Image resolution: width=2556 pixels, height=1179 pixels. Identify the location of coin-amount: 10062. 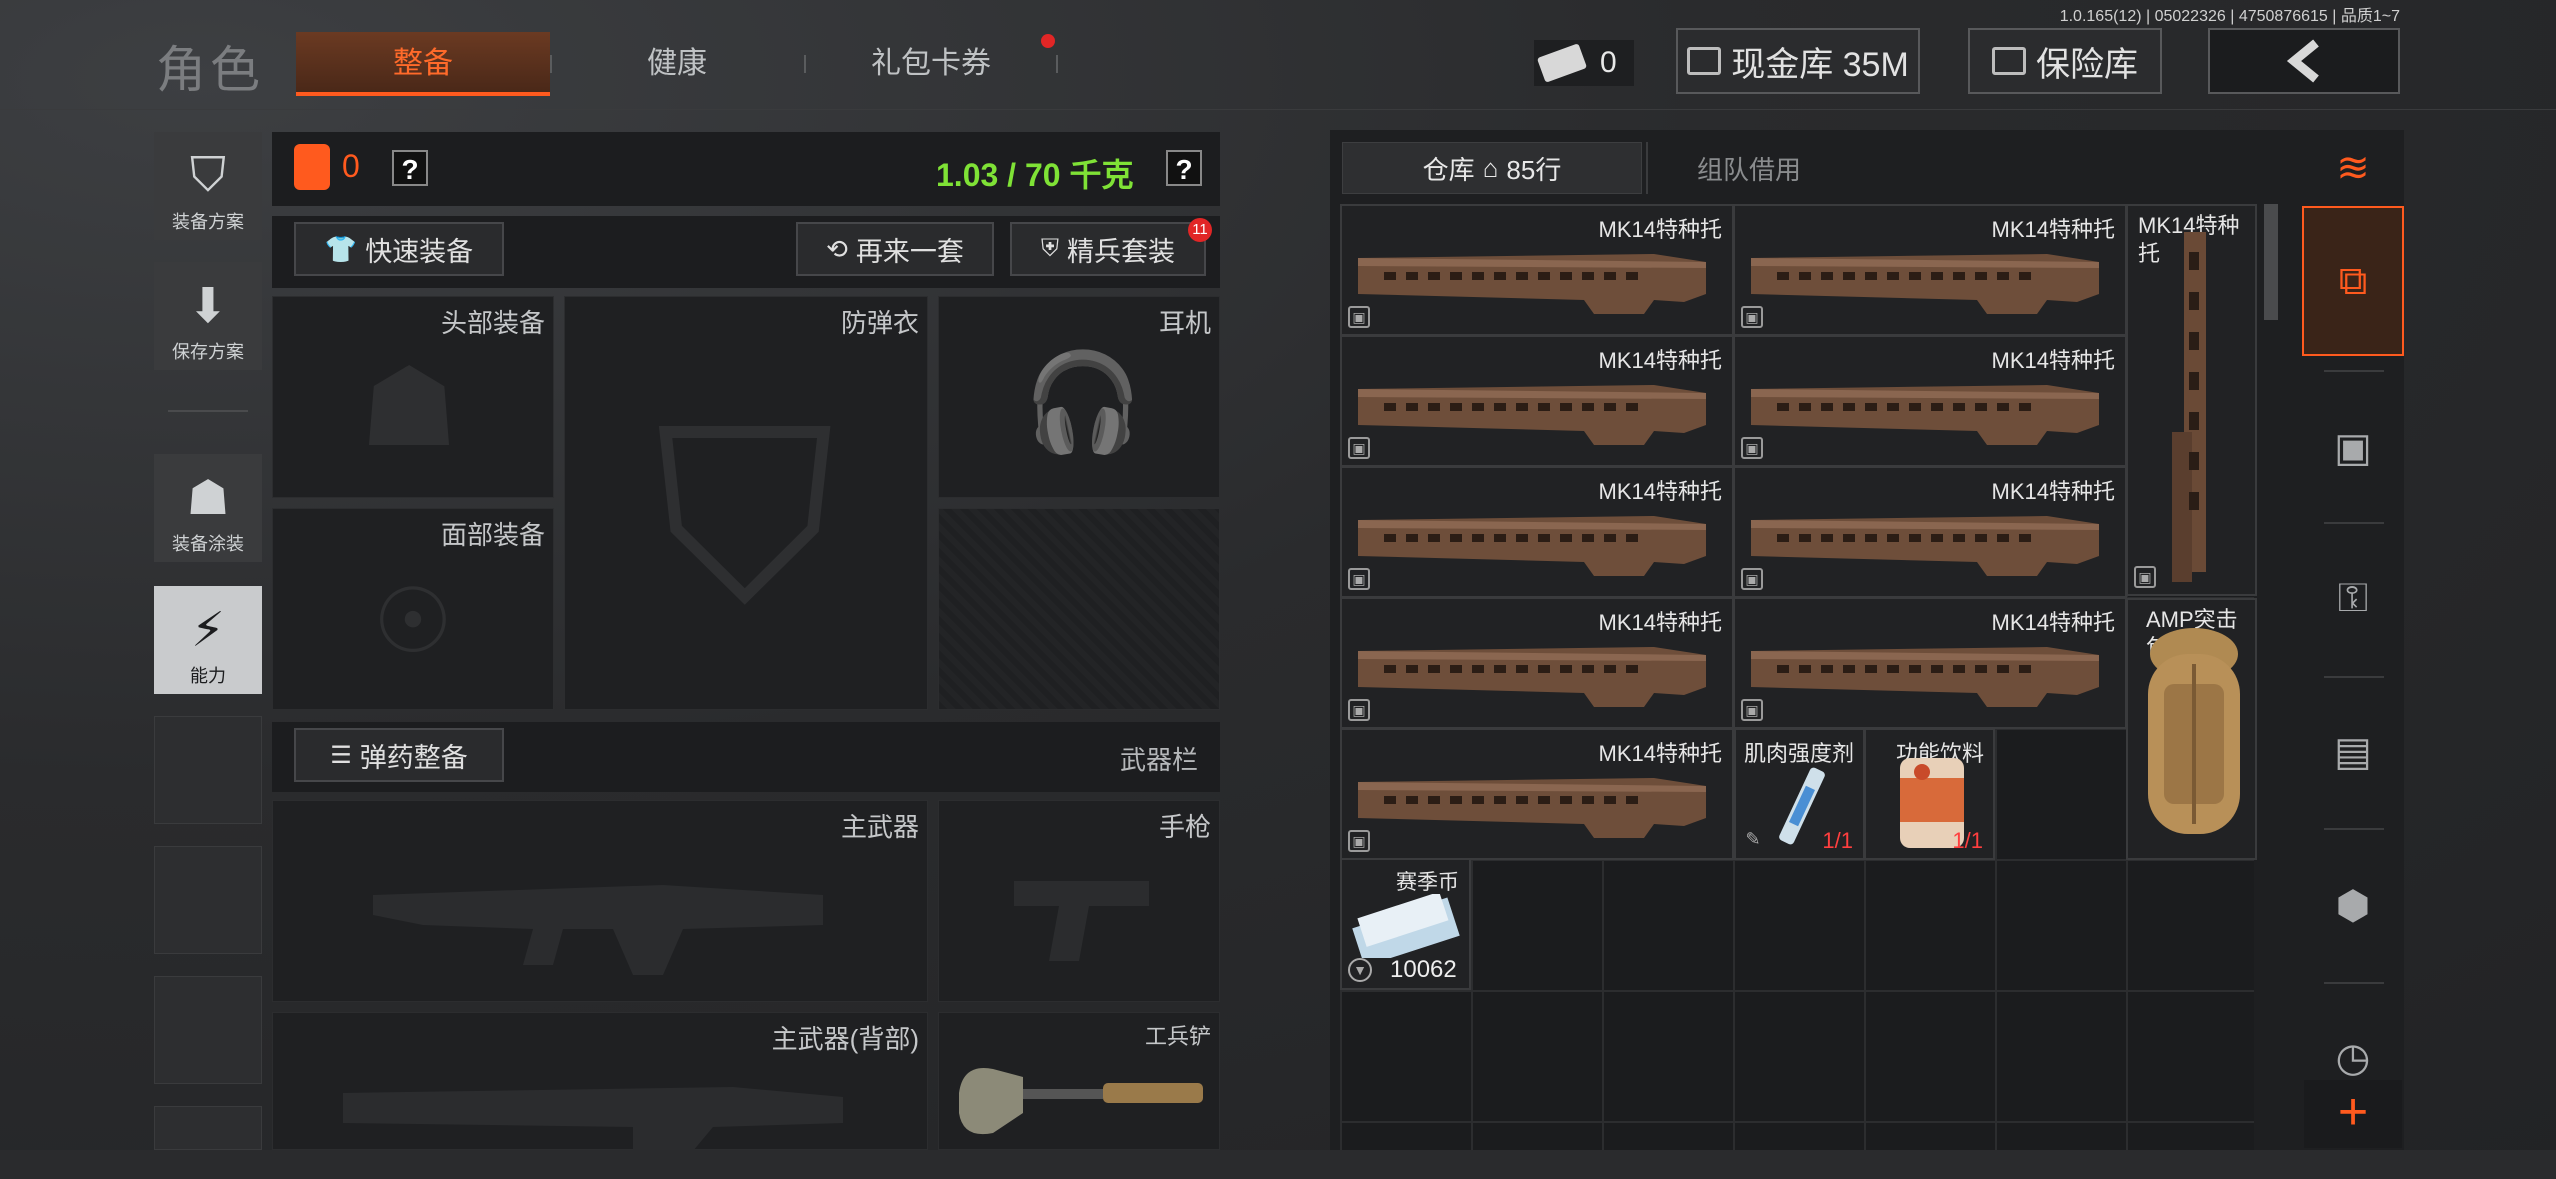
(1423, 969).